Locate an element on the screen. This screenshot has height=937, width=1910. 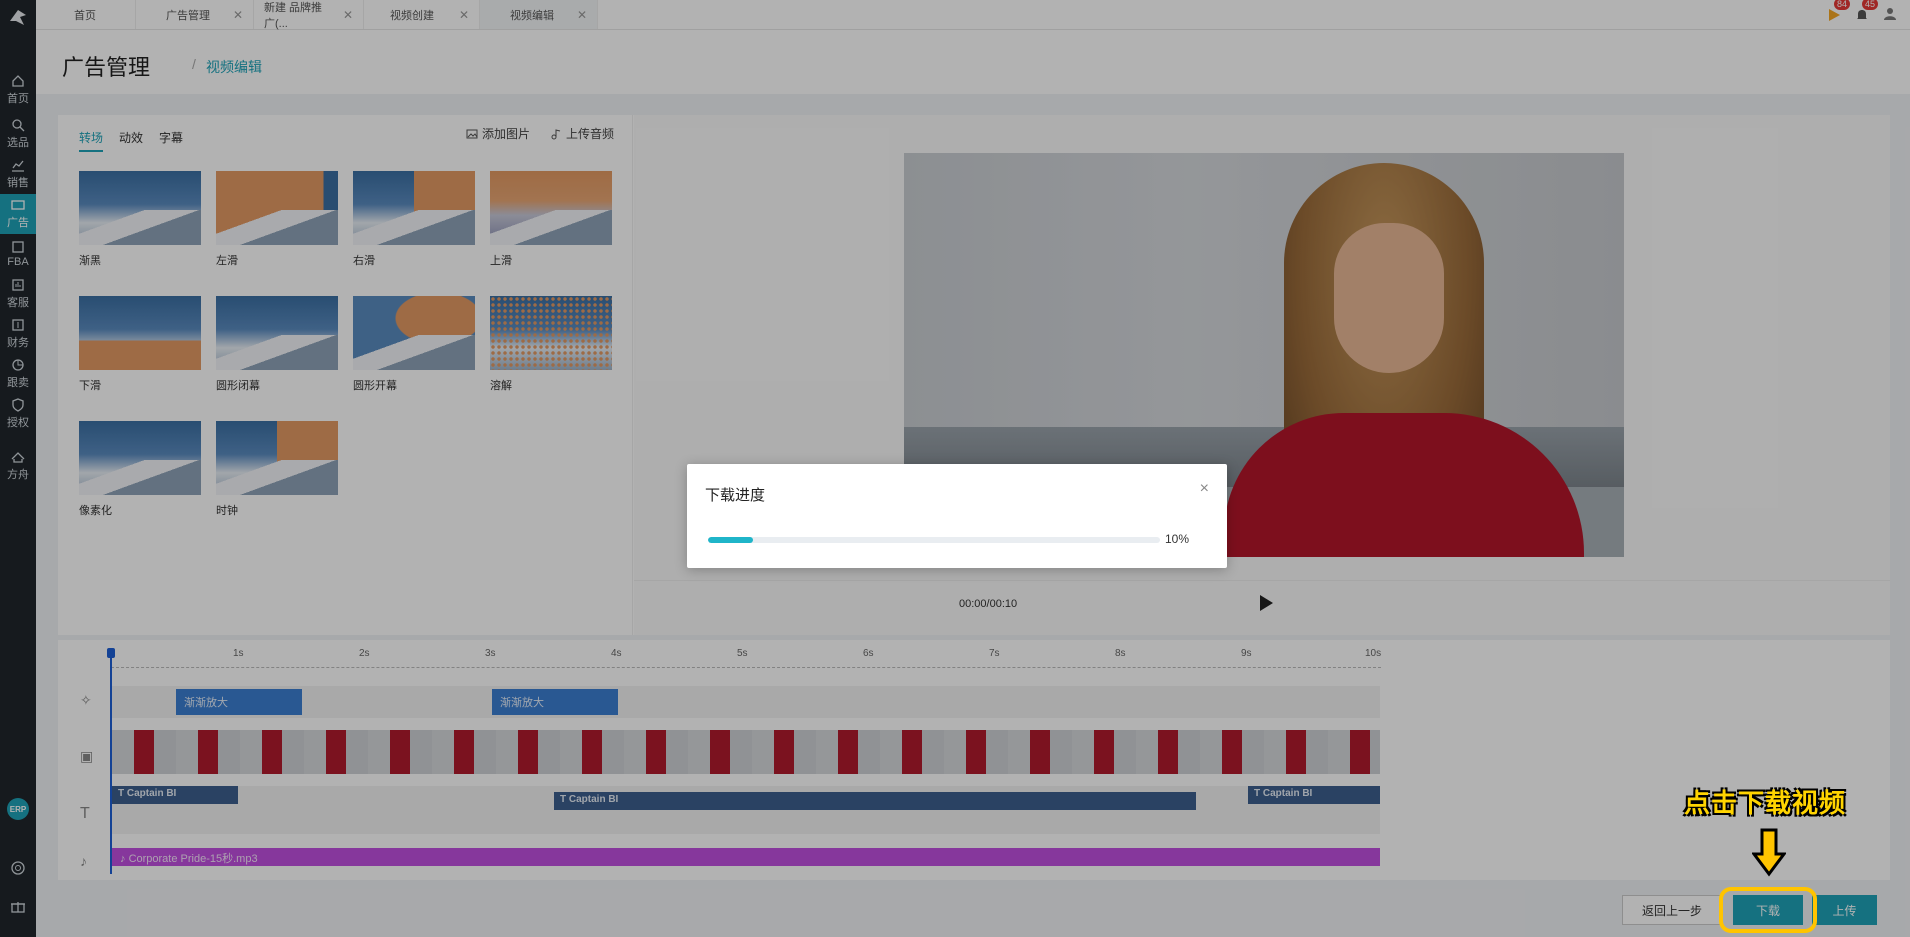
progress-bar is located at coordinates (934, 540).